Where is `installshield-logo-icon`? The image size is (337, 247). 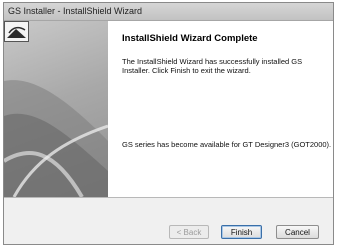
installshield-logo-icon is located at coordinates (16, 31).